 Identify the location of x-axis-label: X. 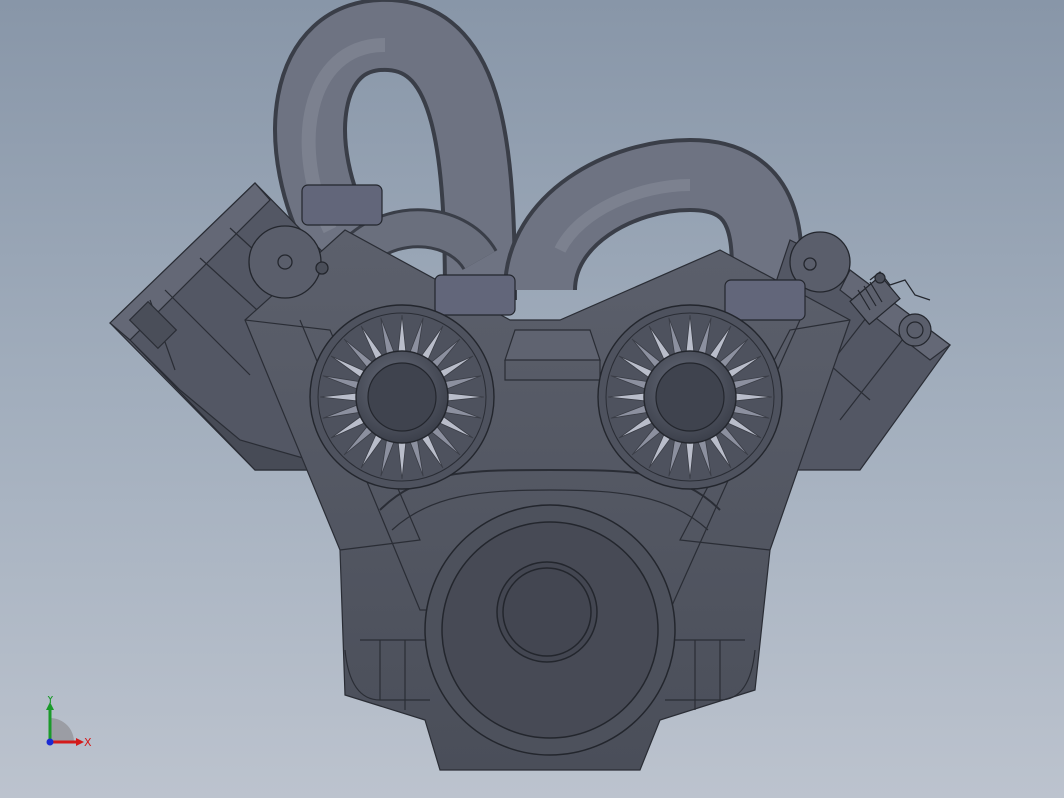
(88, 742).